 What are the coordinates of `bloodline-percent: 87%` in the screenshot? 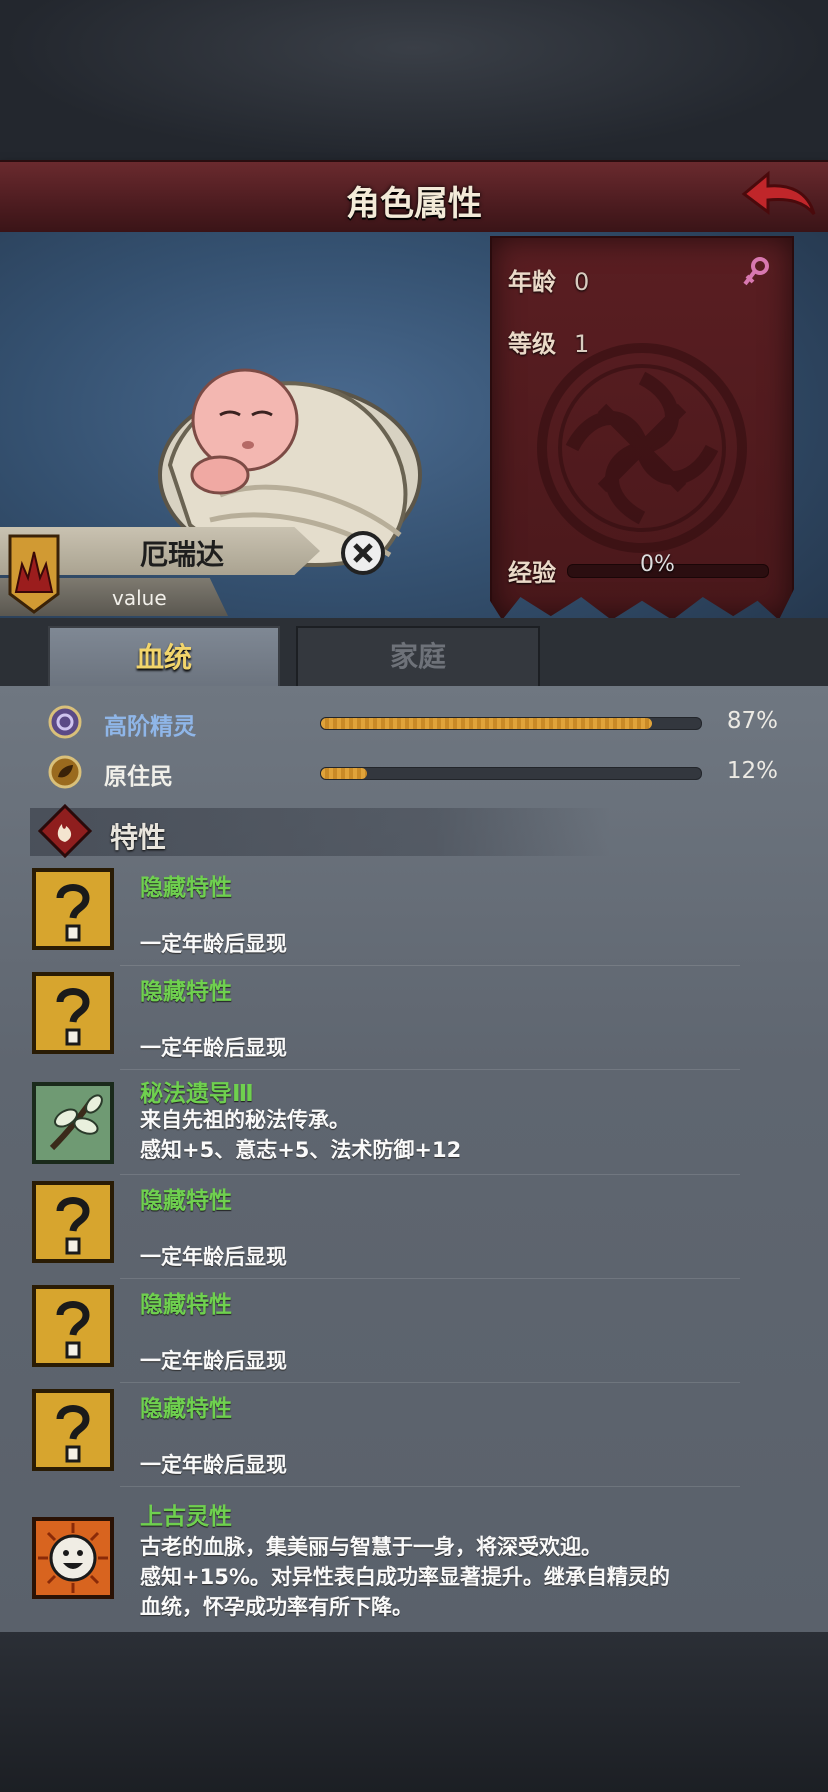 It's located at (752, 721).